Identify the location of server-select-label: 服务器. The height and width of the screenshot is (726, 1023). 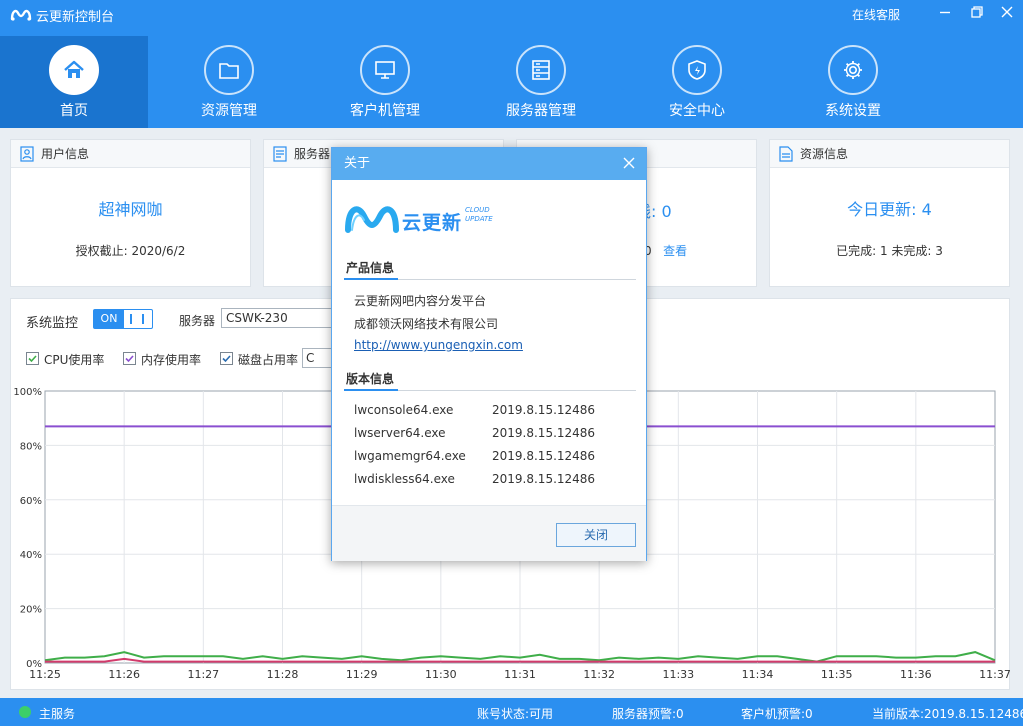
(197, 321).